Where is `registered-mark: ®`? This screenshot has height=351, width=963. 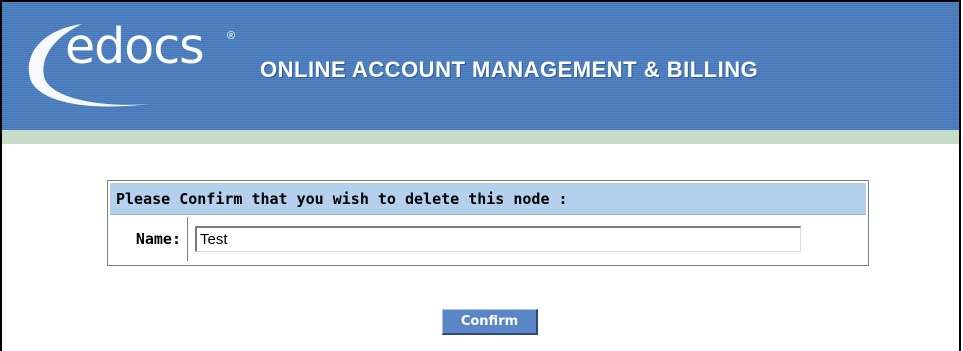 registered-mark: ® is located at coordinates (231, 36).